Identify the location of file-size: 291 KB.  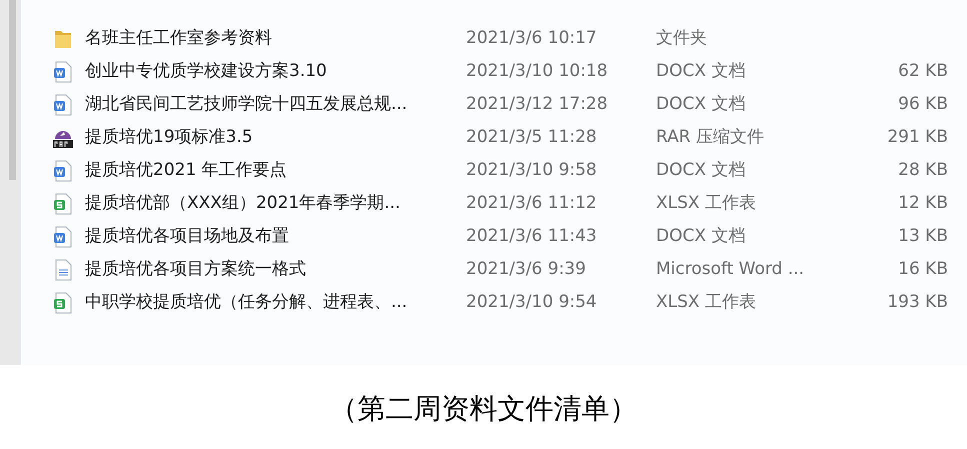
(917, 137).